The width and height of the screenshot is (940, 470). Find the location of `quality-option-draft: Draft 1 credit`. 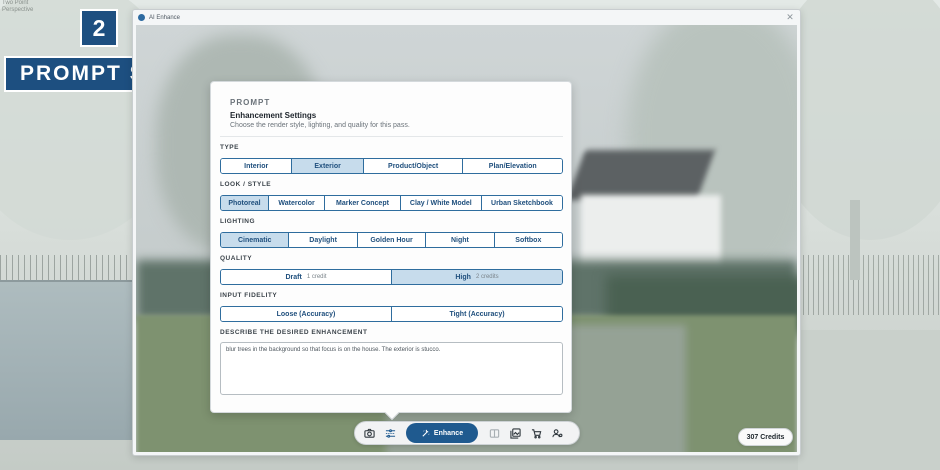

quality-option-draft: Draft 1 credit is located at coordinates (306, 277).